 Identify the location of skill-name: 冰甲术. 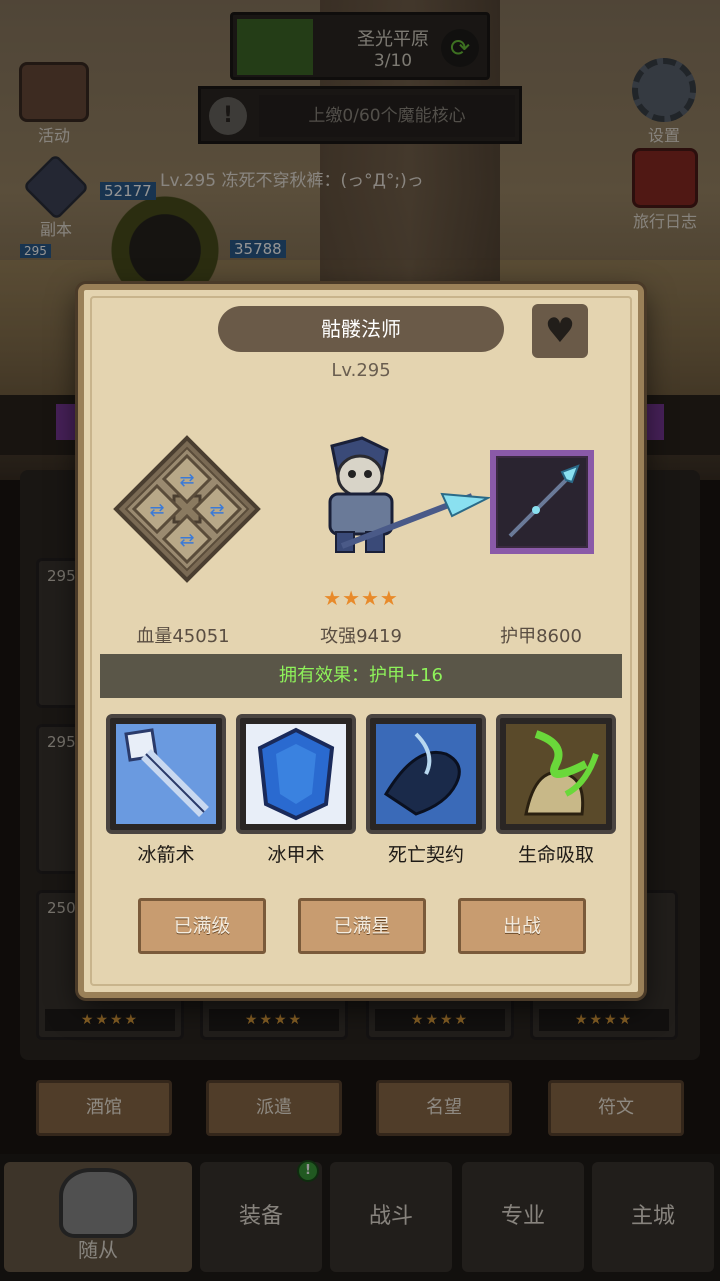
(296, 855).